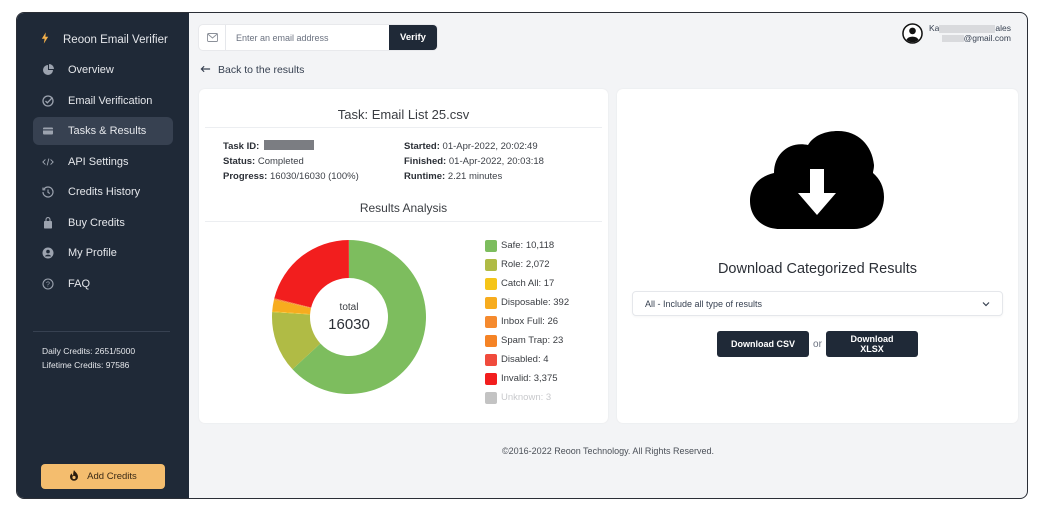 This screenshot has width=1043, height=515. I want to click on legend-item-catch-all: Catch All: 17, so click(527, 283).